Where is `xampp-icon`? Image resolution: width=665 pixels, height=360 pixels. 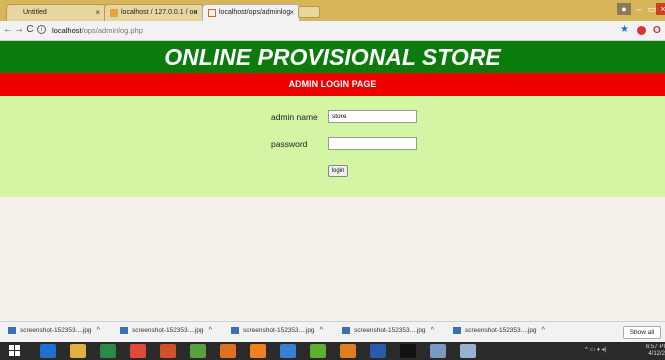
xampp-icon is located at coordinates (228, 351).